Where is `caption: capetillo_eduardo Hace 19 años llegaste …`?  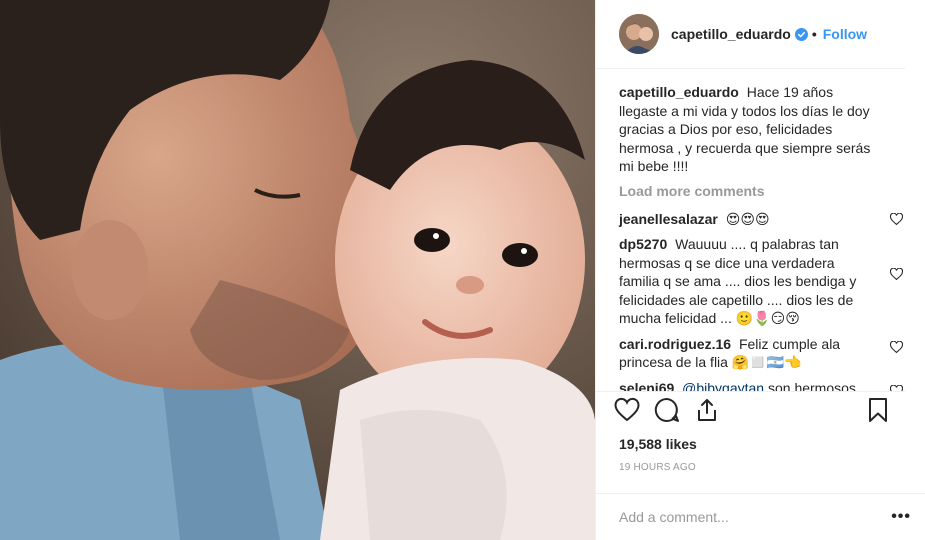 caption: capetillo_eduardo Hace 19 años llegaste … is located at coordinates (760, 129).